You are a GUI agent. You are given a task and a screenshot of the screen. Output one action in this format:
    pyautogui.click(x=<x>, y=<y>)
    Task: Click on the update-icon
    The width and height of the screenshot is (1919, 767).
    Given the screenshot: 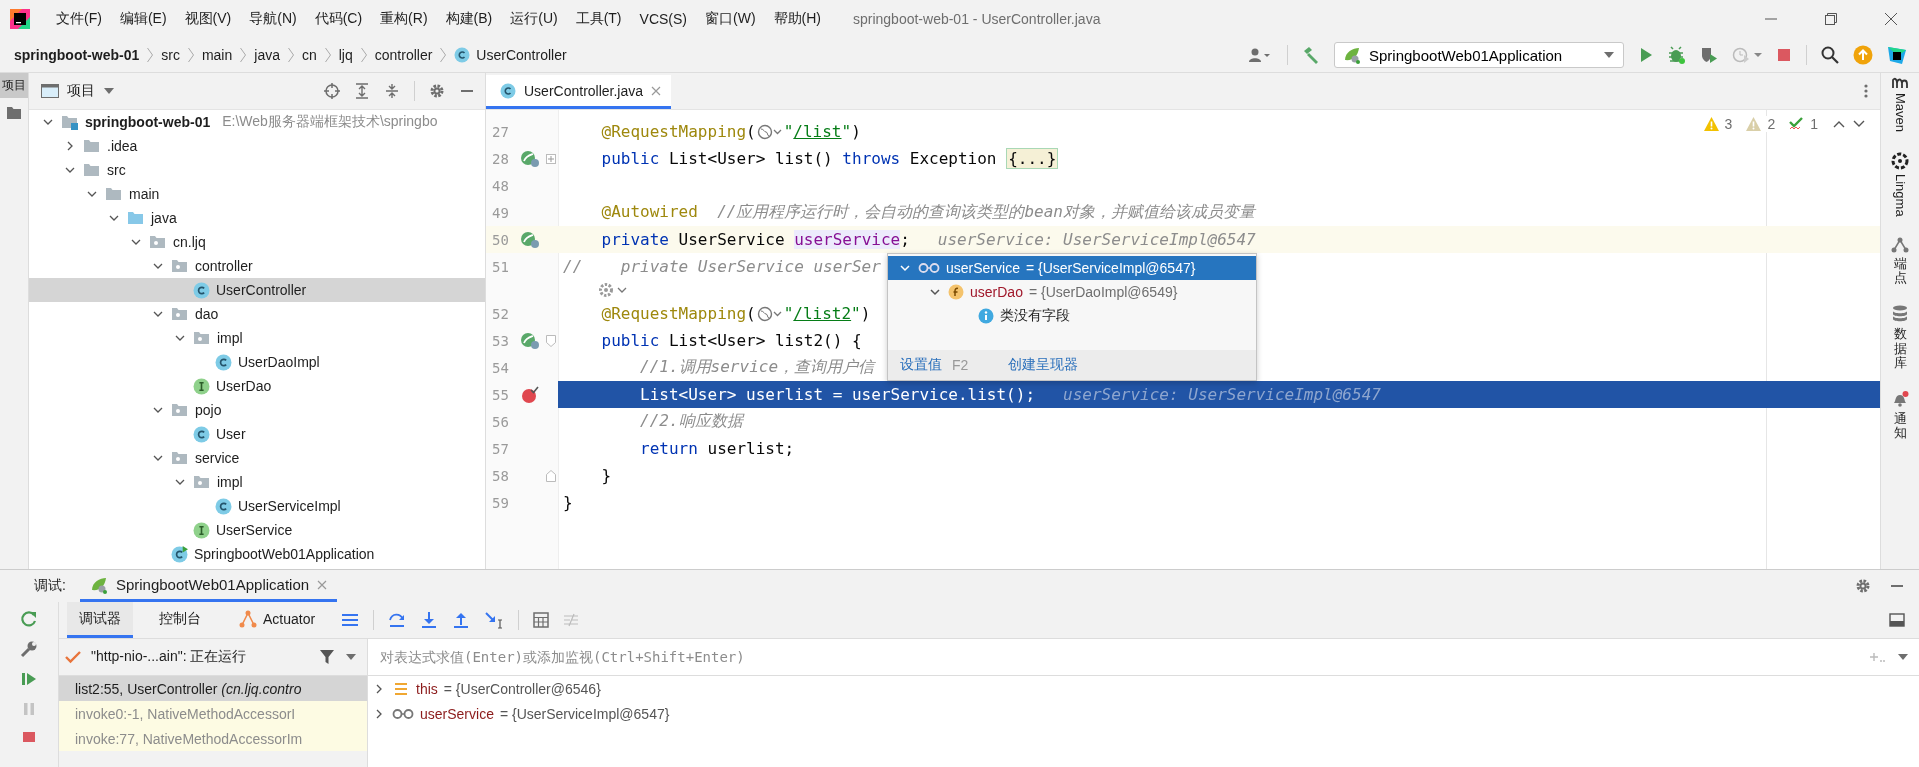 What is the action you would take?
    pyautogui.click(x=1863, y=55)
    